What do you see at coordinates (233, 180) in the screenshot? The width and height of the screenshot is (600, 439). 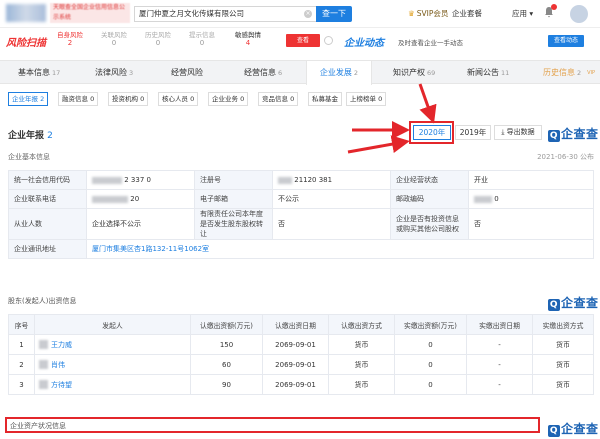 I see `info-key: 注册号` at bounding box center [233, 180].